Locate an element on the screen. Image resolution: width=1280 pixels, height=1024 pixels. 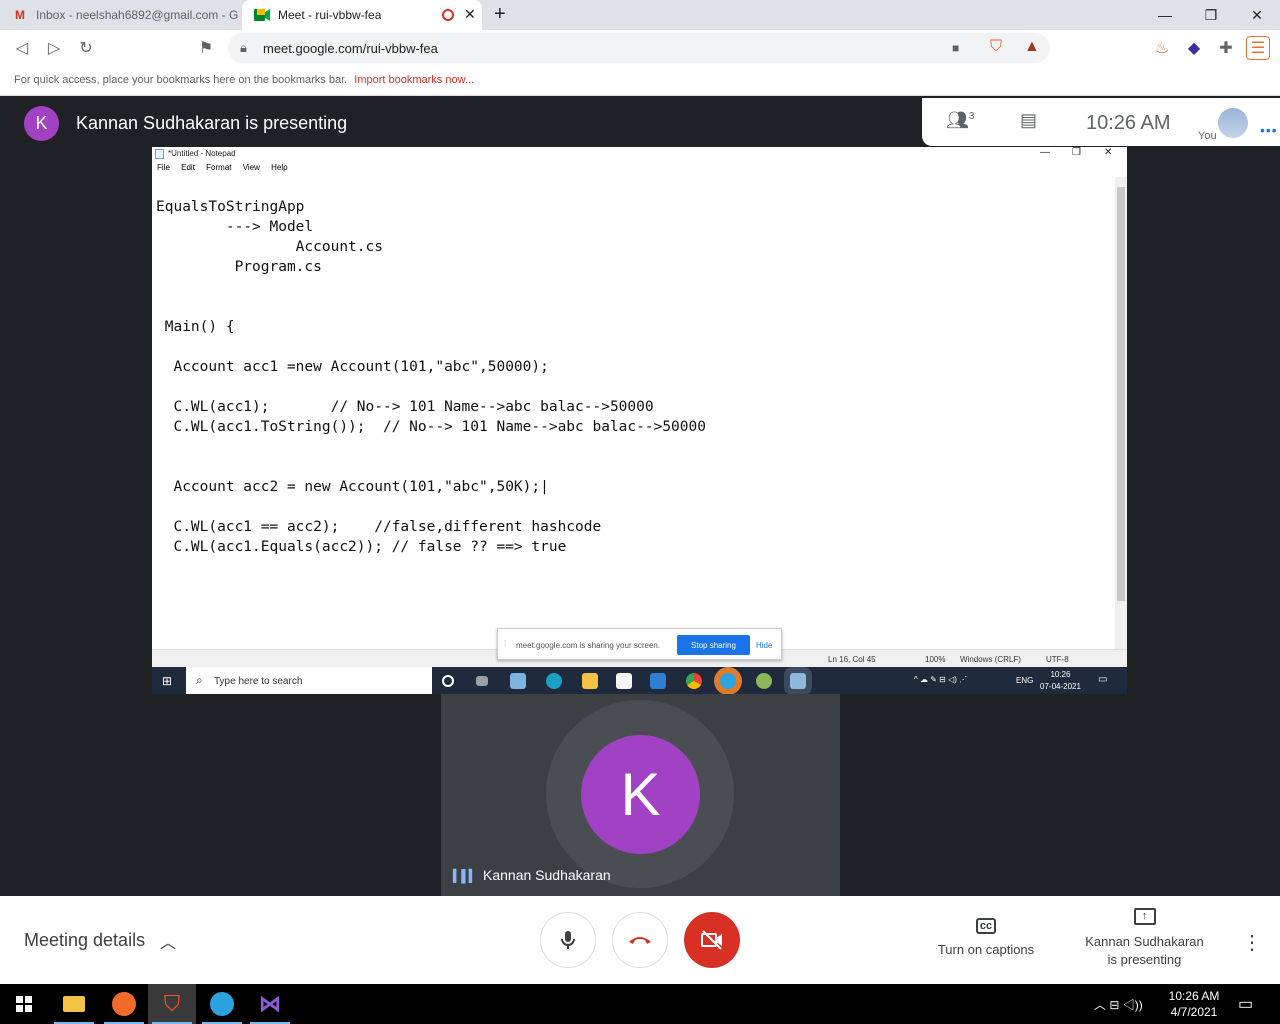
restore-icon: ❐ is located at coordinates (1211, 15).